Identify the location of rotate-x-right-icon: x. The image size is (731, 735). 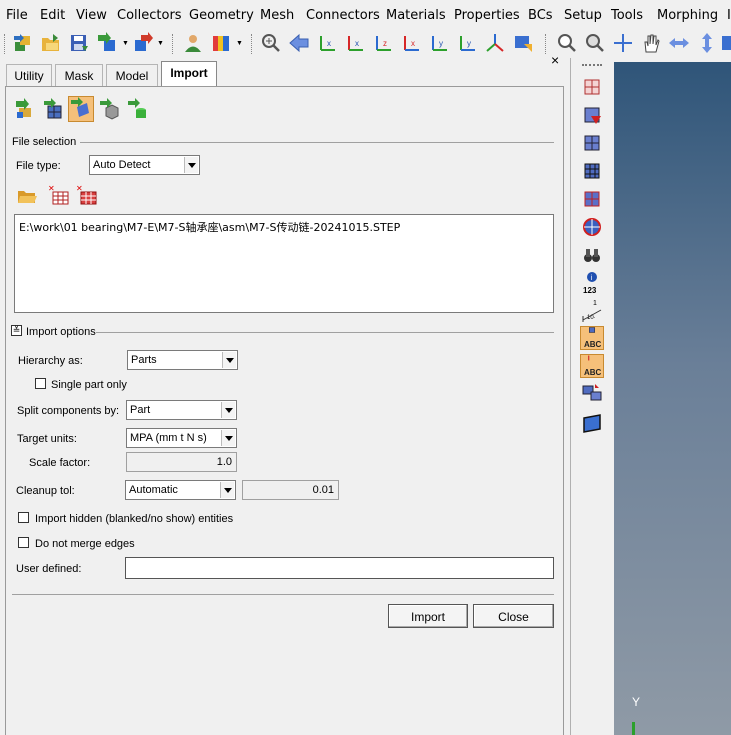
(355, 43).